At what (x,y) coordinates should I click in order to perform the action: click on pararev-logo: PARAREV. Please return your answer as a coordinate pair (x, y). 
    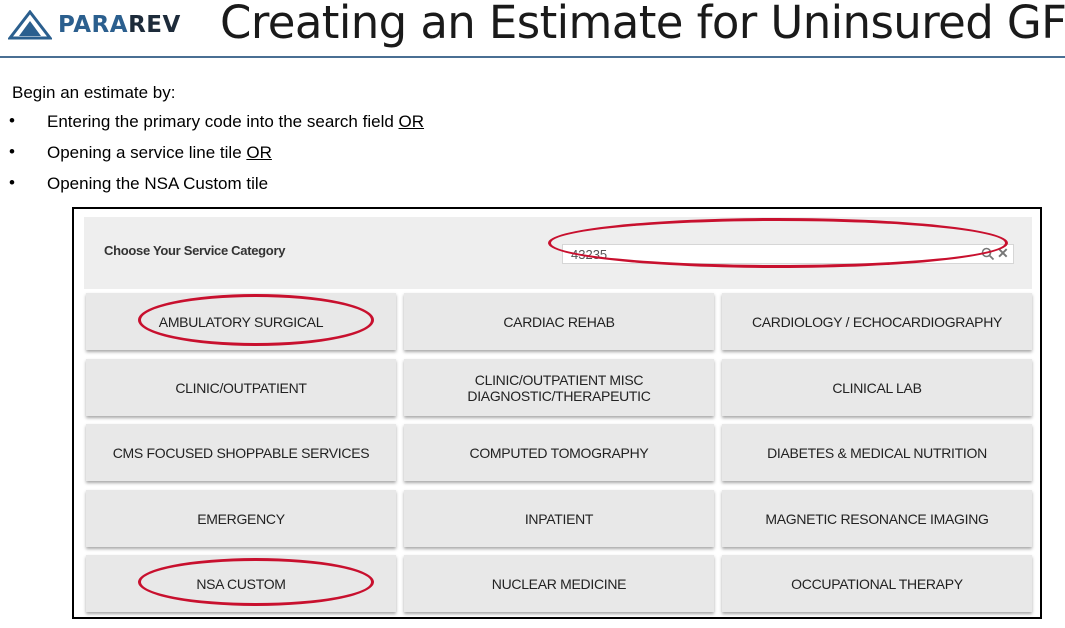
    Looking at the image, I should click on (94, 25).